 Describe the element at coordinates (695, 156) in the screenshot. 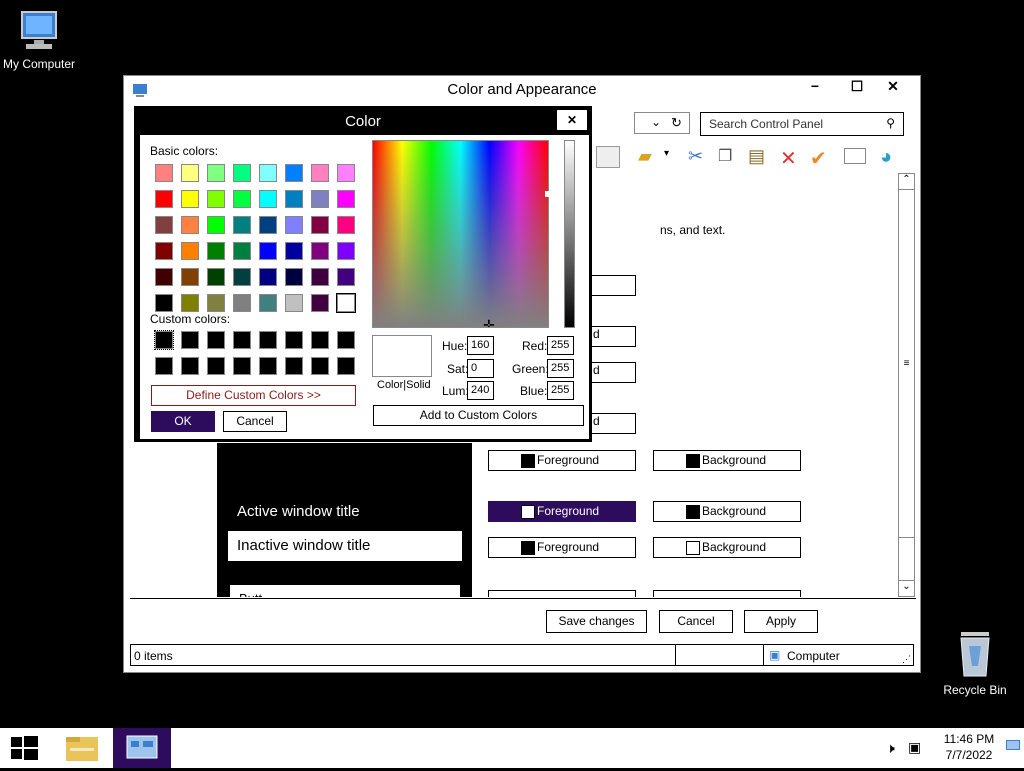

I see `cut-icon: ✂` at that location.